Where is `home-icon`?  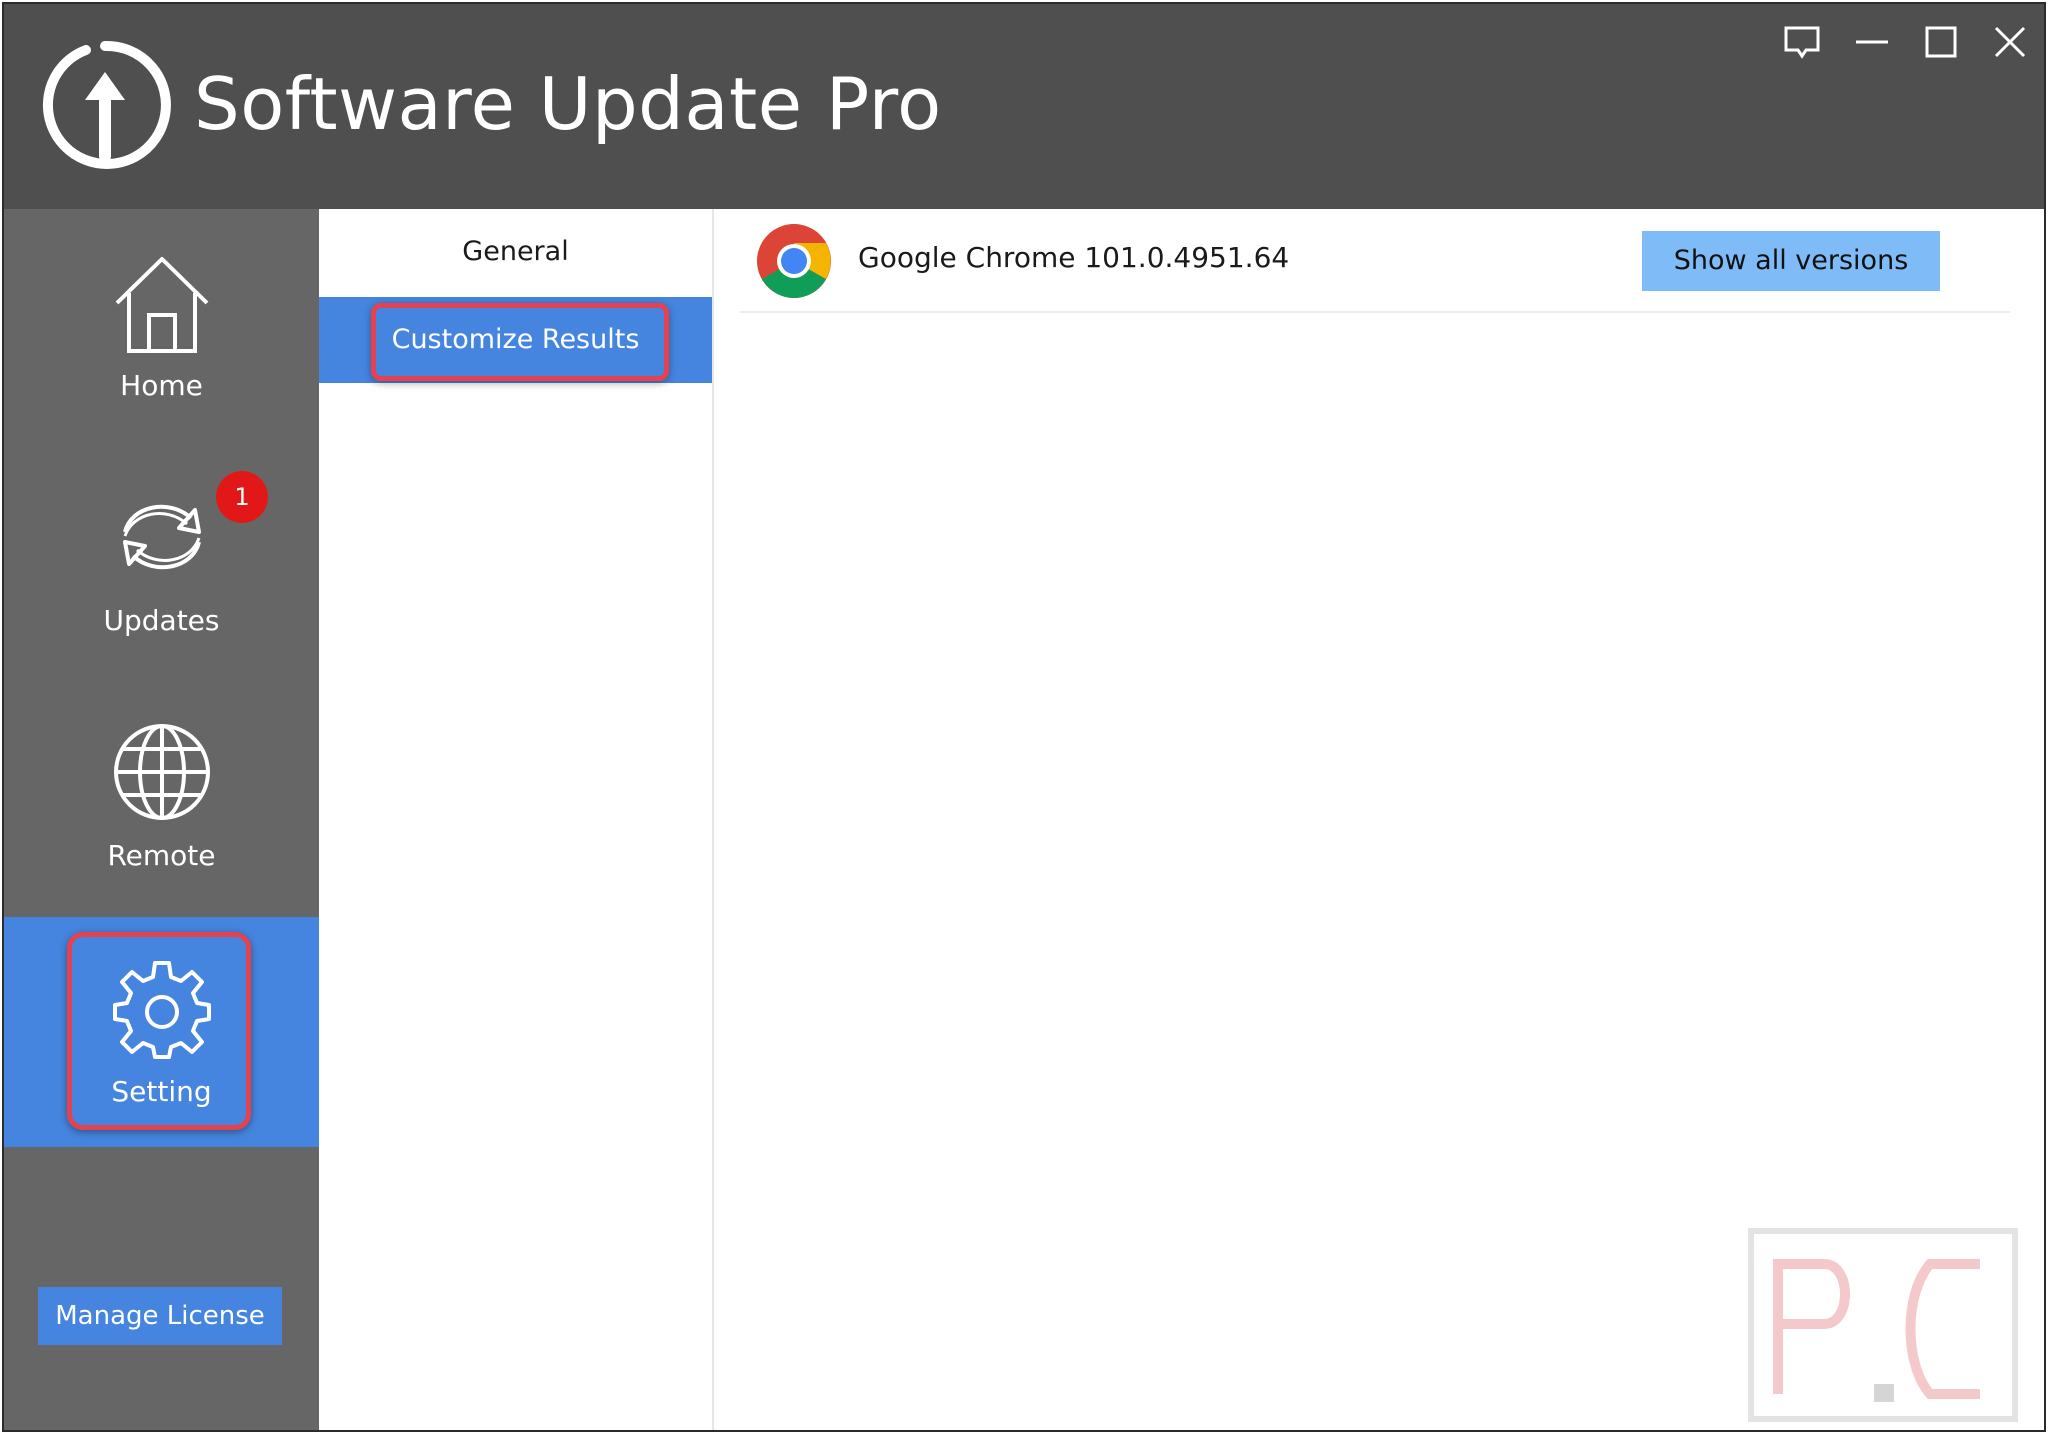
home-icon is located at coordinates (162, 304).